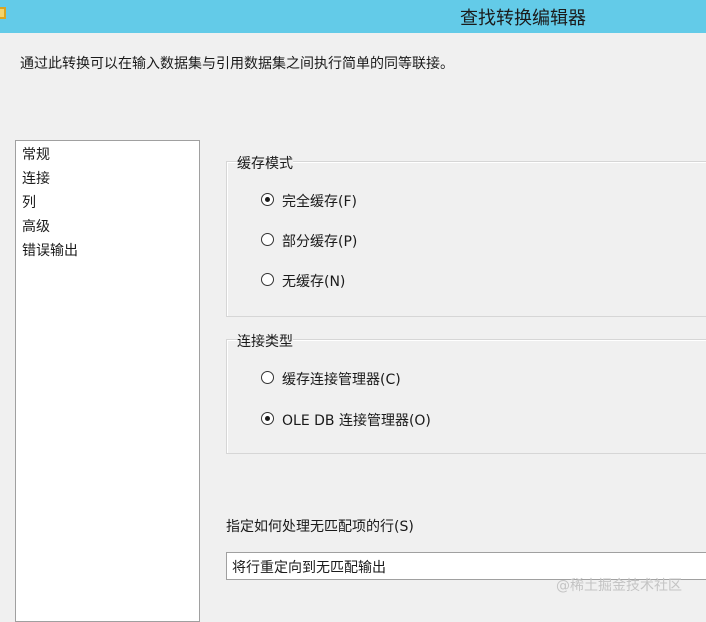 The height and width of the screenshot is (622, 706). I want to click on connection-type-group: 连接类型 缓存连接管理器(C) OLE DB 连接管理器(O), so click(466, 392).